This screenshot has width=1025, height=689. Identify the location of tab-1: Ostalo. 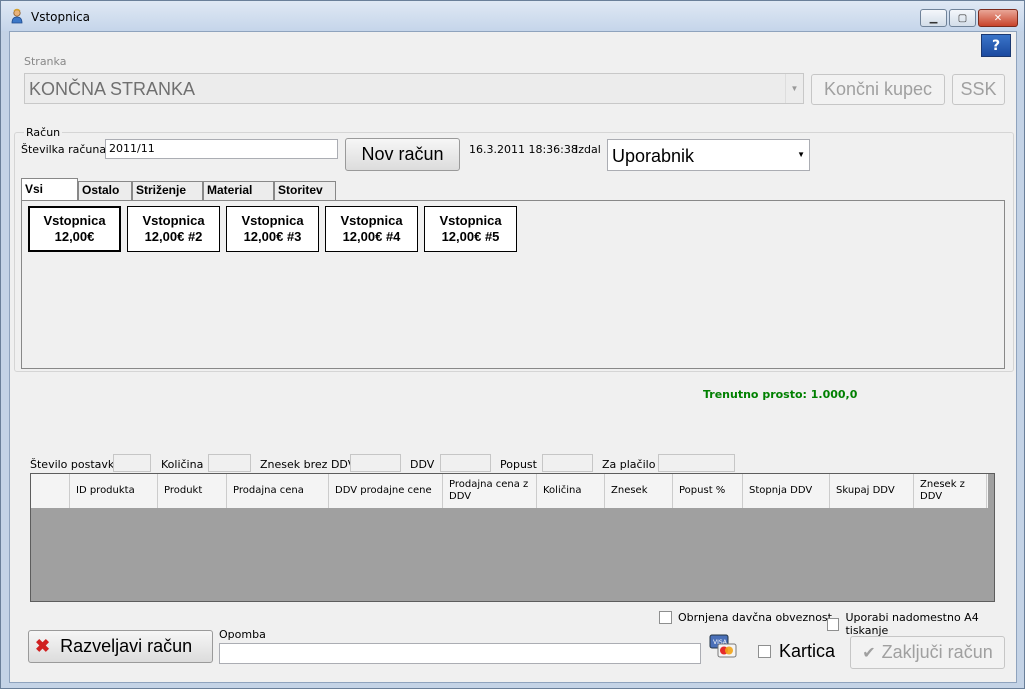
(105, 191).